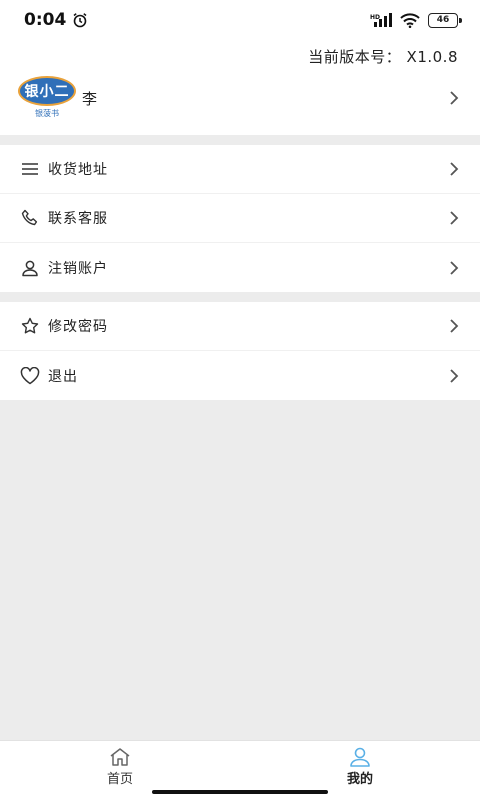 This screenshot has height=800, width=480. Describe the element at coordinates (383, 57) in the screenshot. I see `version-label: 当前版本号： X1.0.8` at that location.